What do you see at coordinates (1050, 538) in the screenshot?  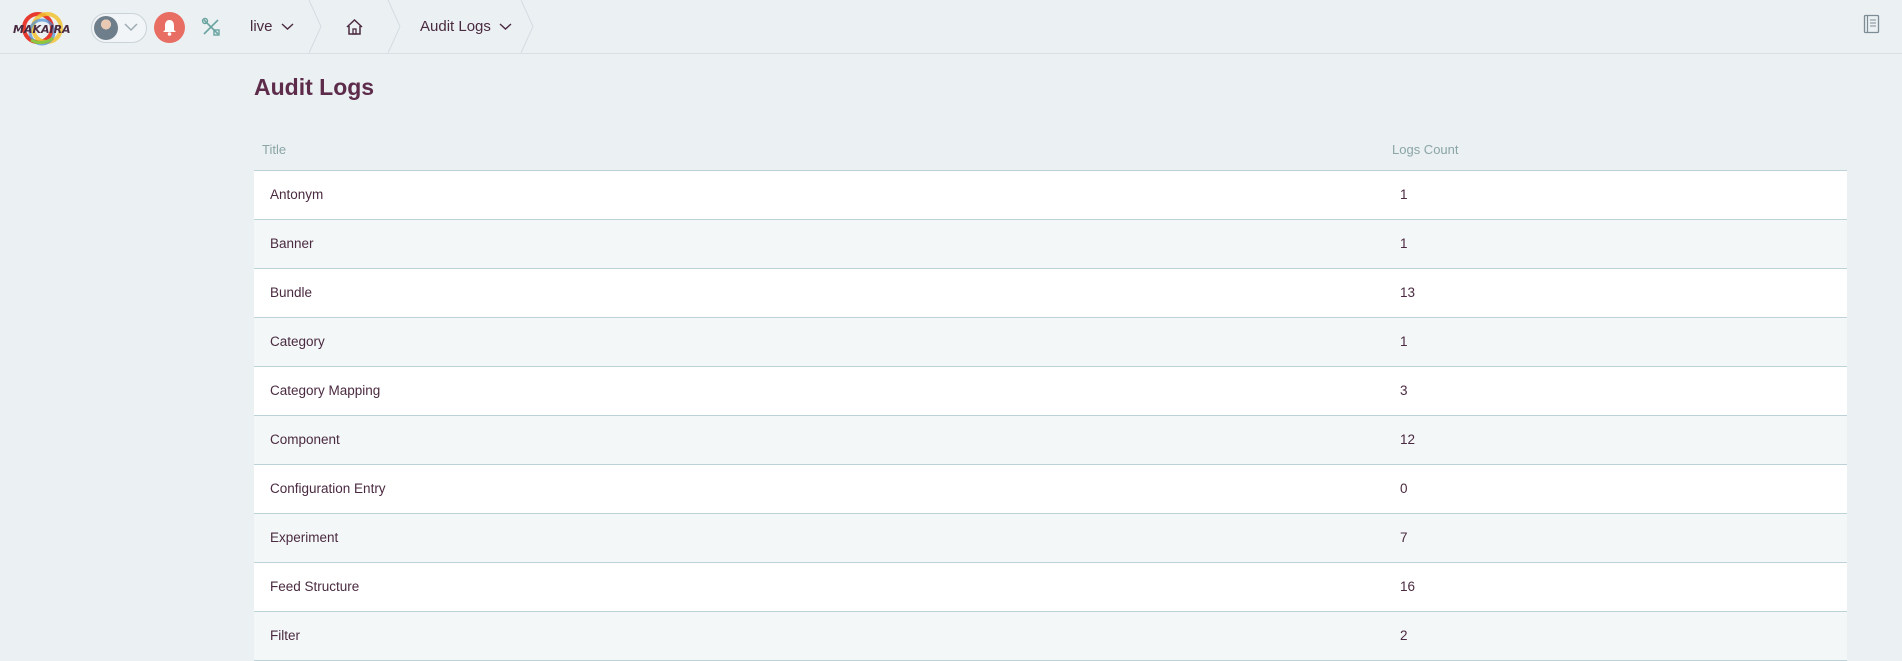 I see `table-row: Experiment 7` at bounding box center [1050, 538].